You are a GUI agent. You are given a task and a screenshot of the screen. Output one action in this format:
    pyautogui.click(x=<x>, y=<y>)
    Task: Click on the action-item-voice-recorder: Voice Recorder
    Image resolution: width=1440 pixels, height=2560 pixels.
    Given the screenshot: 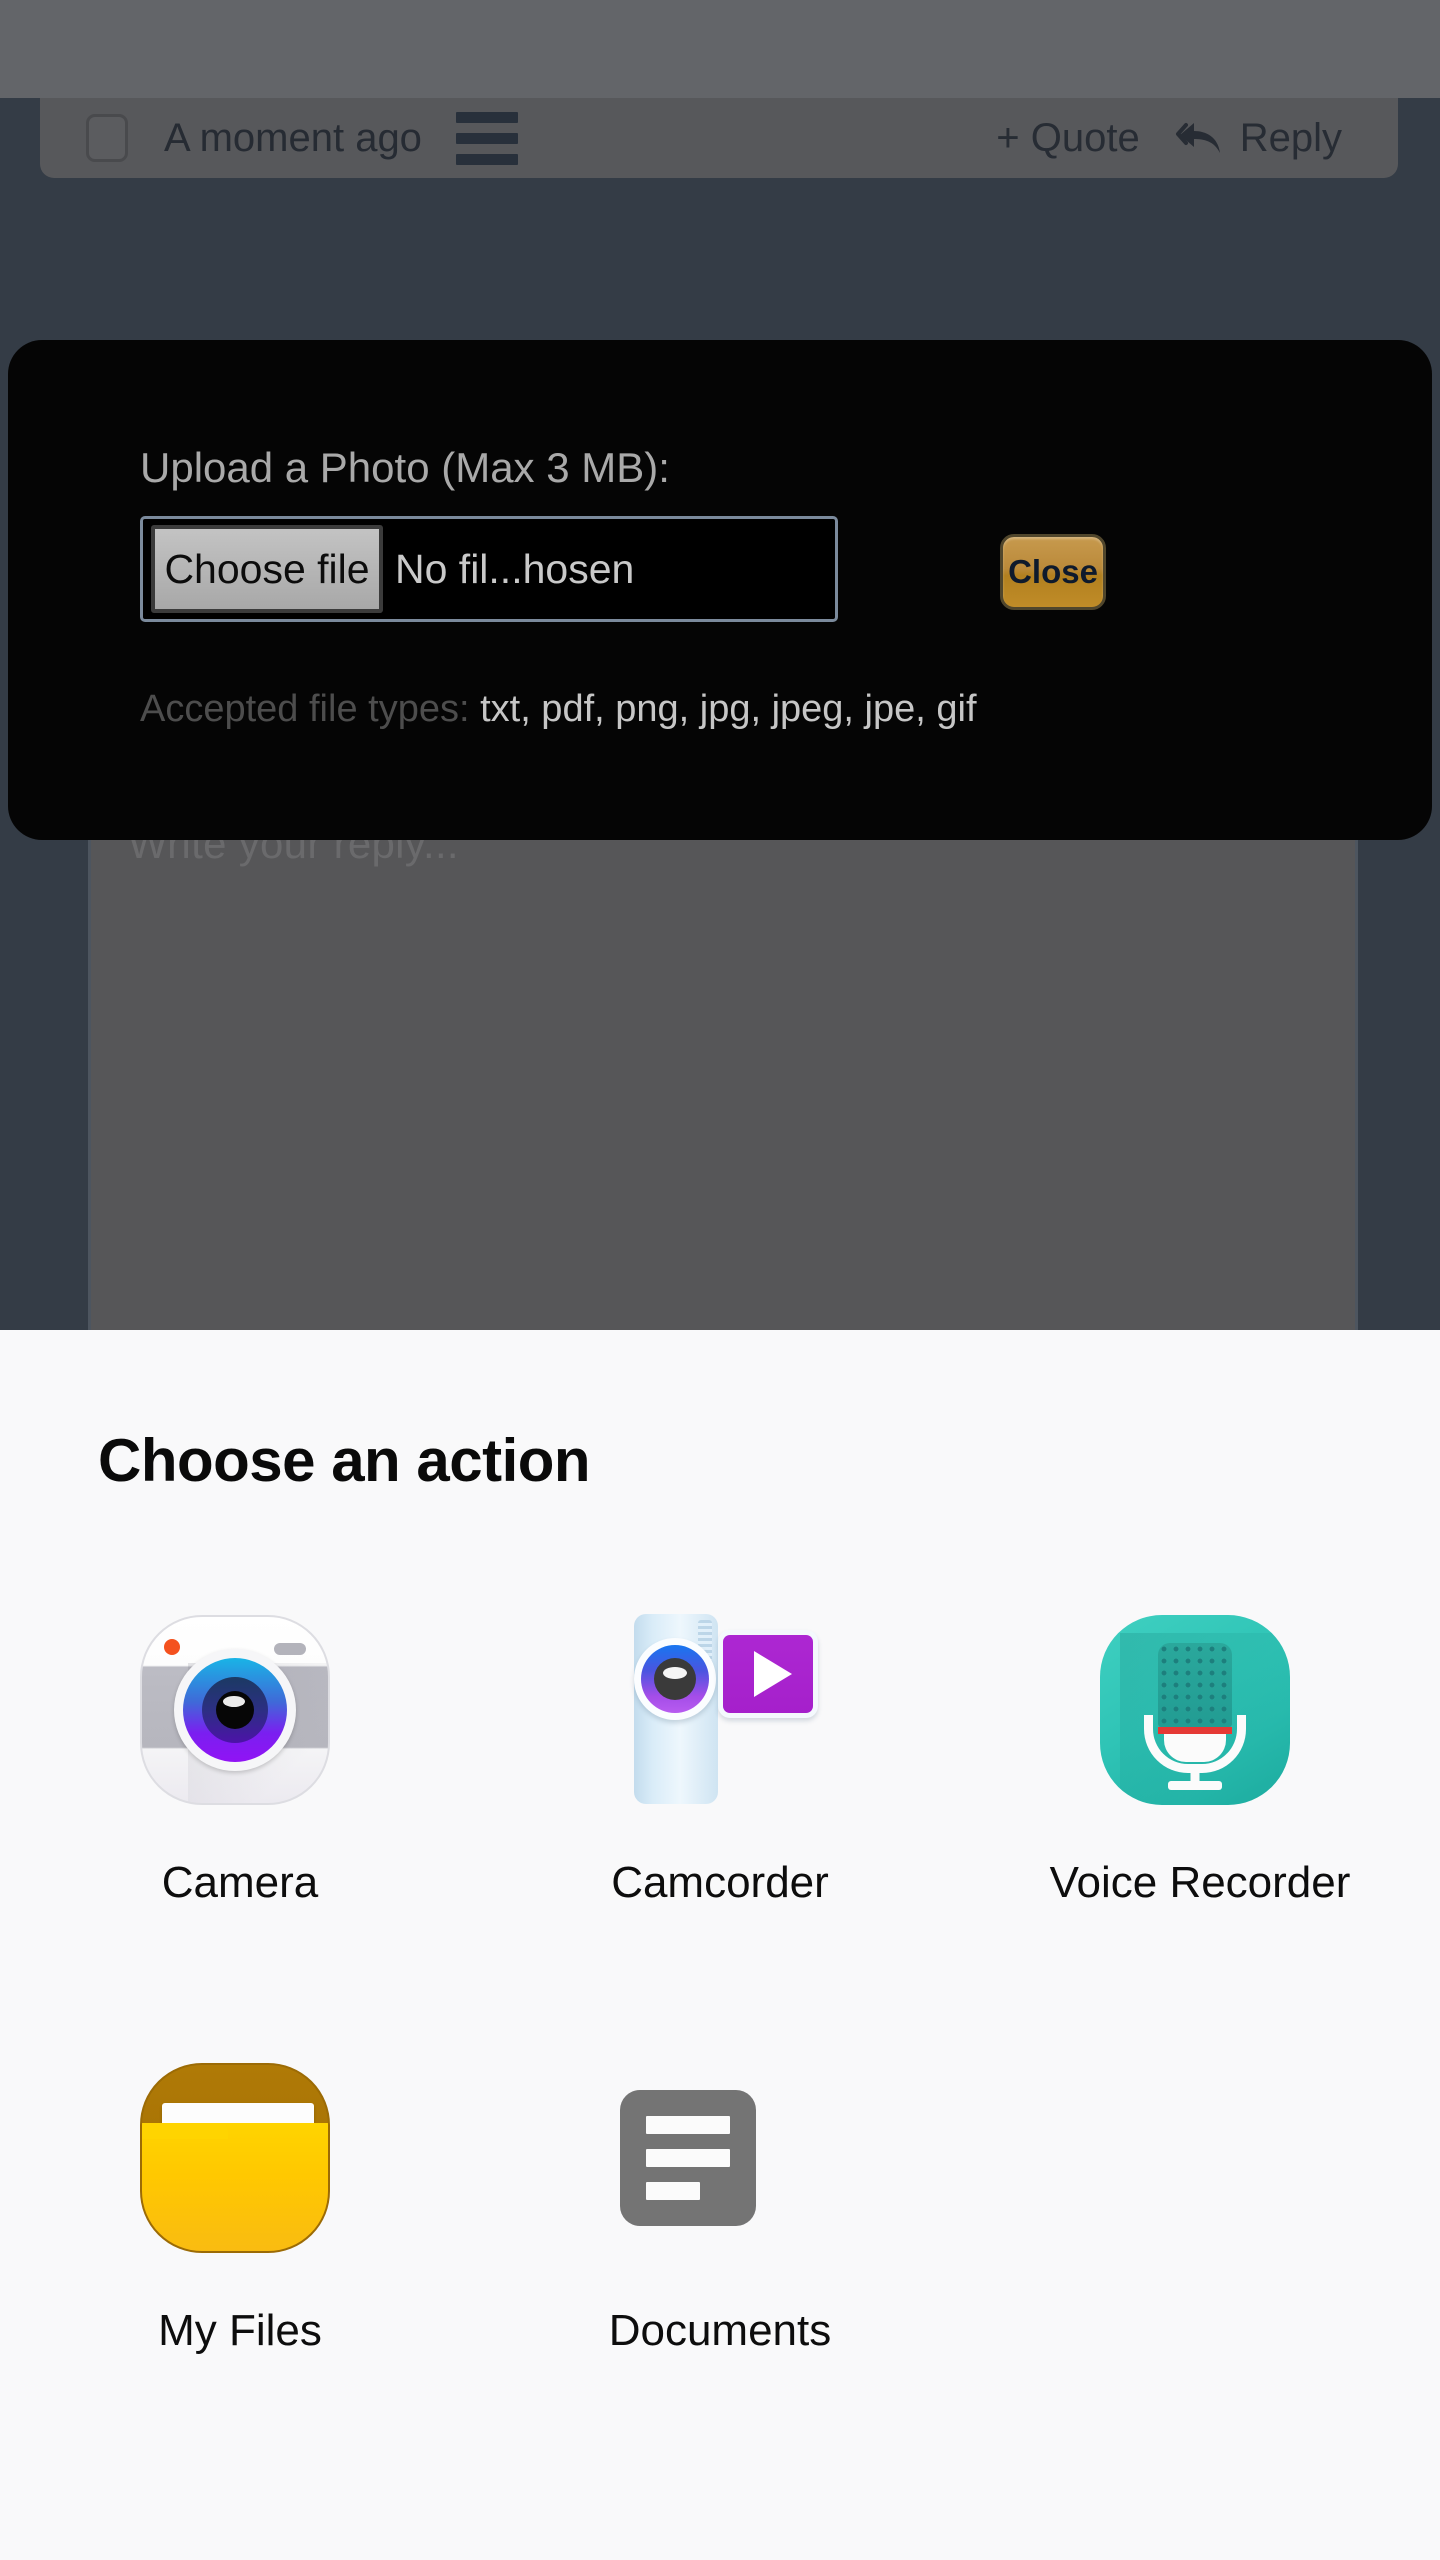 What is the action you would take?
    pyautogui.click(x=1200, y=1759)
    